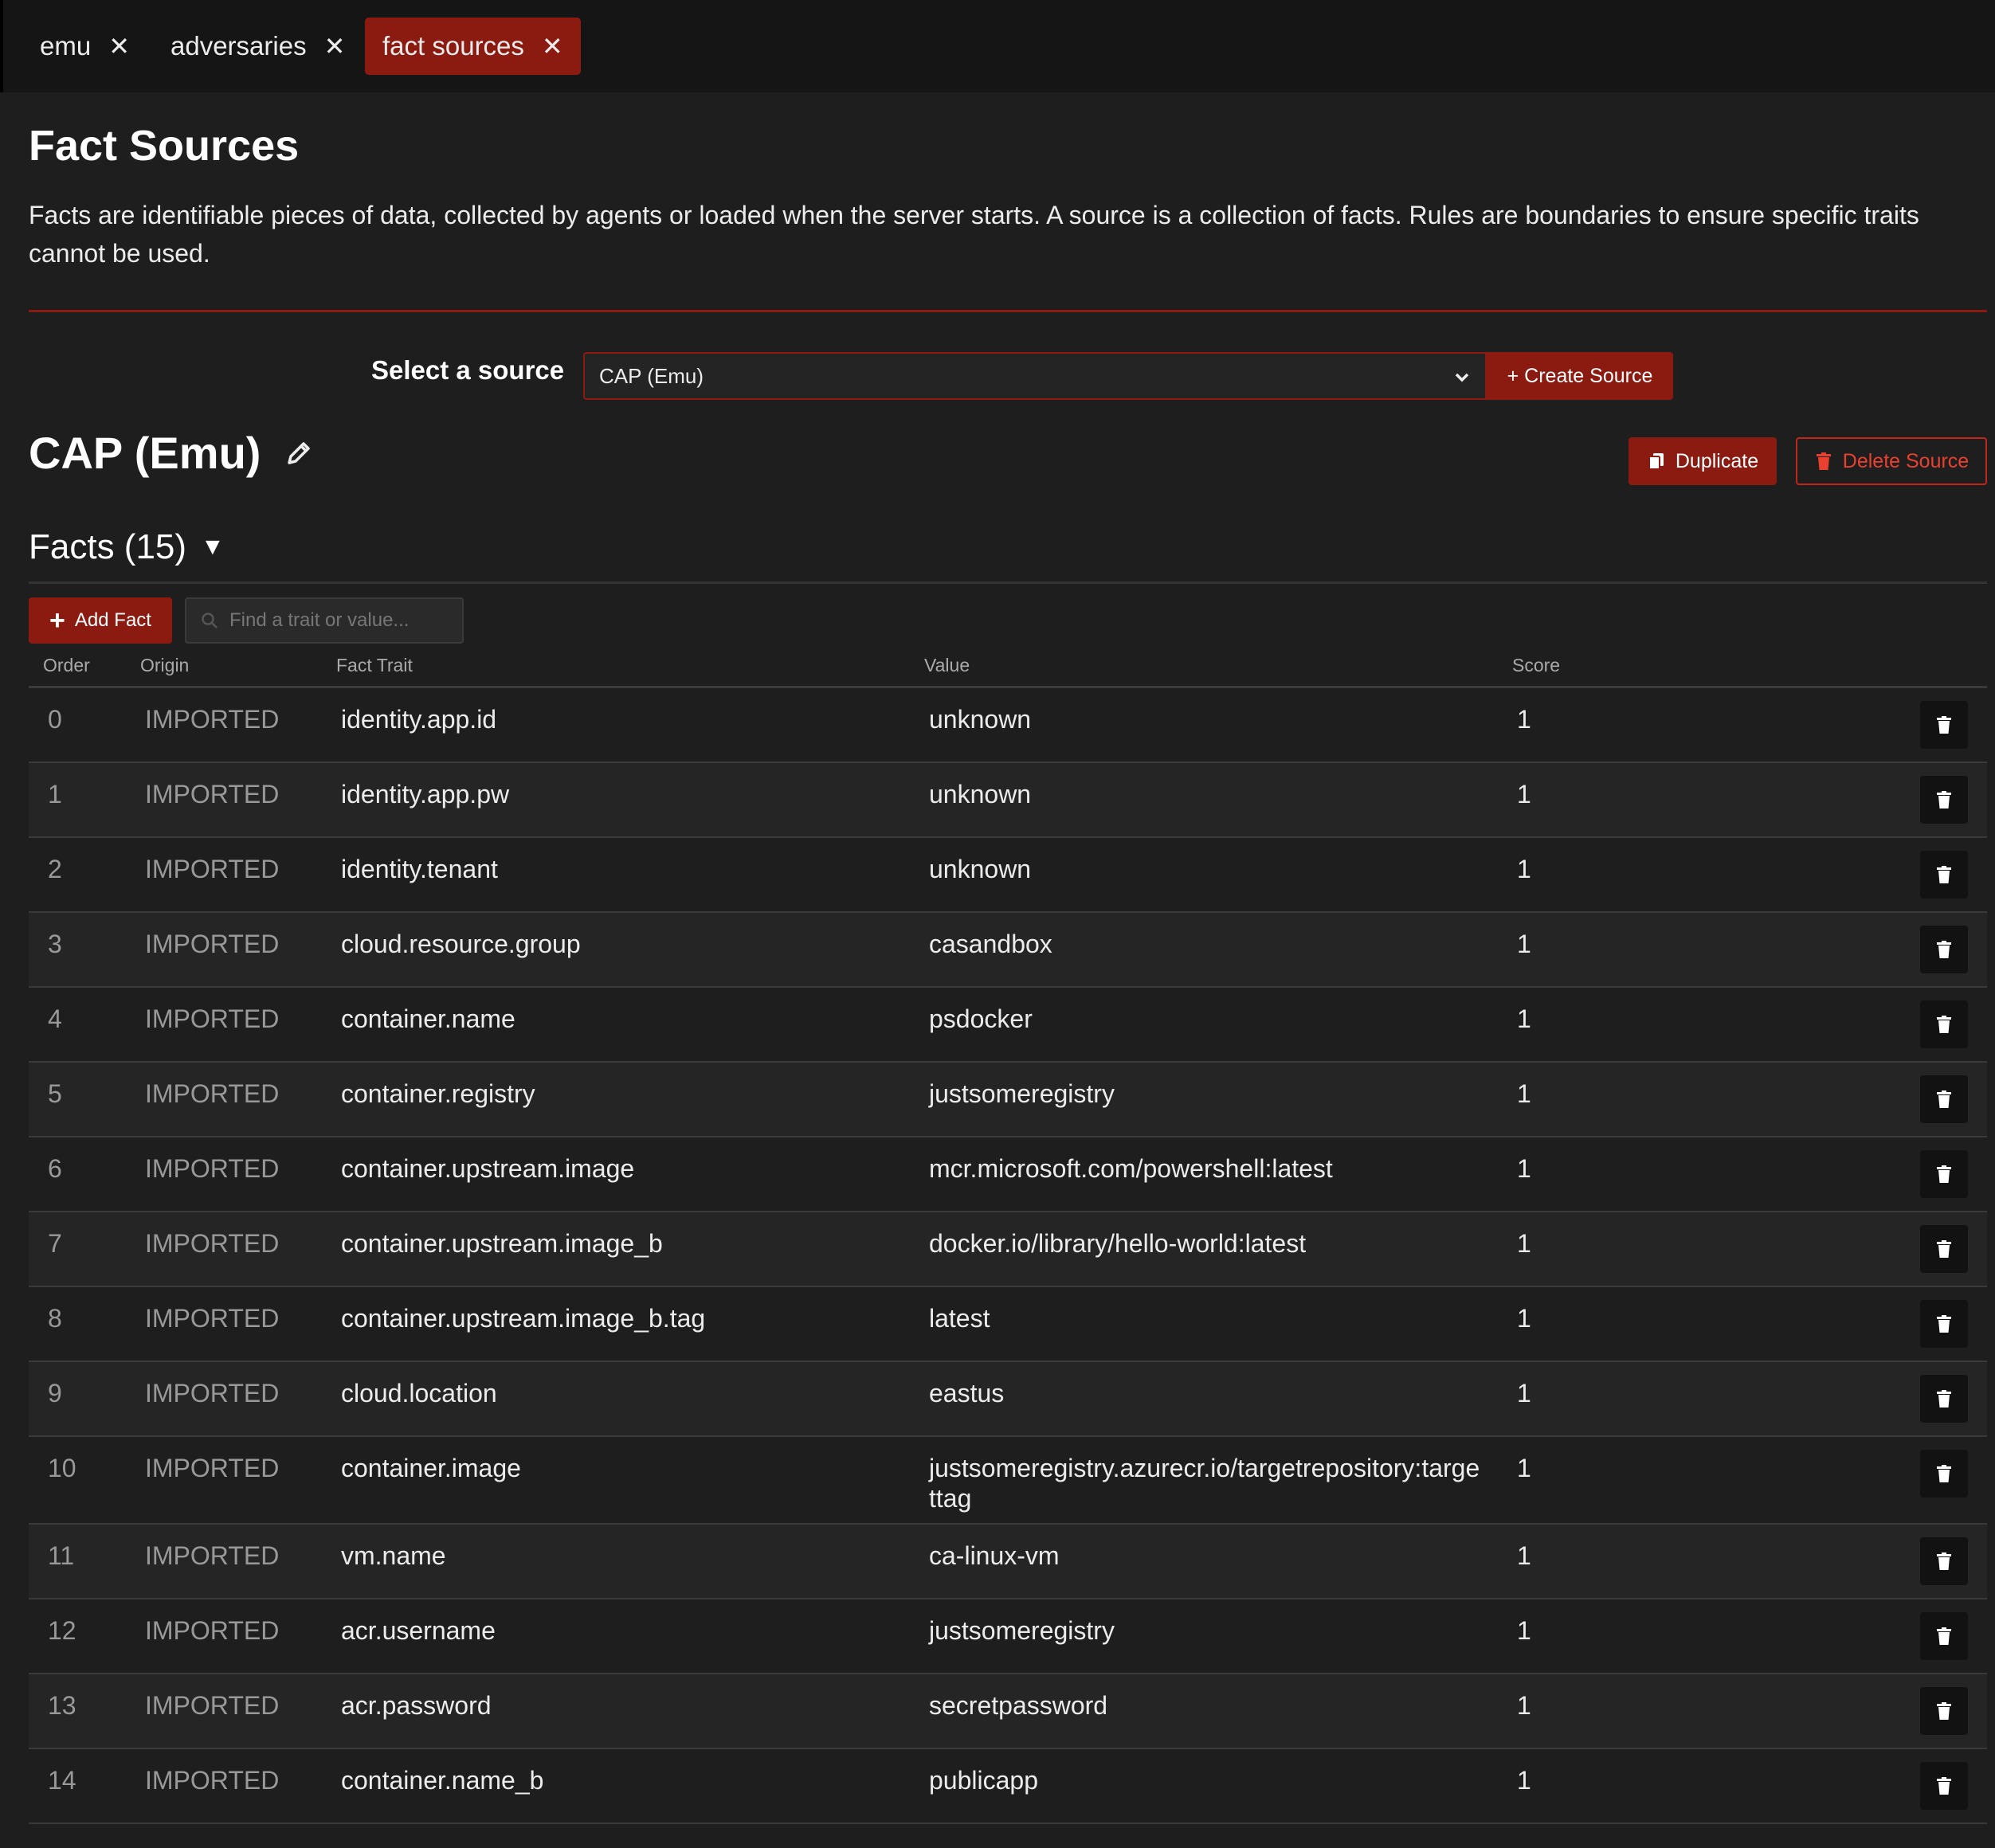 This screenshot has height=1848, width=1995. Describe the element at coordinates (57, 620) in the screenshot. I see `plus-icon: +` at that location.